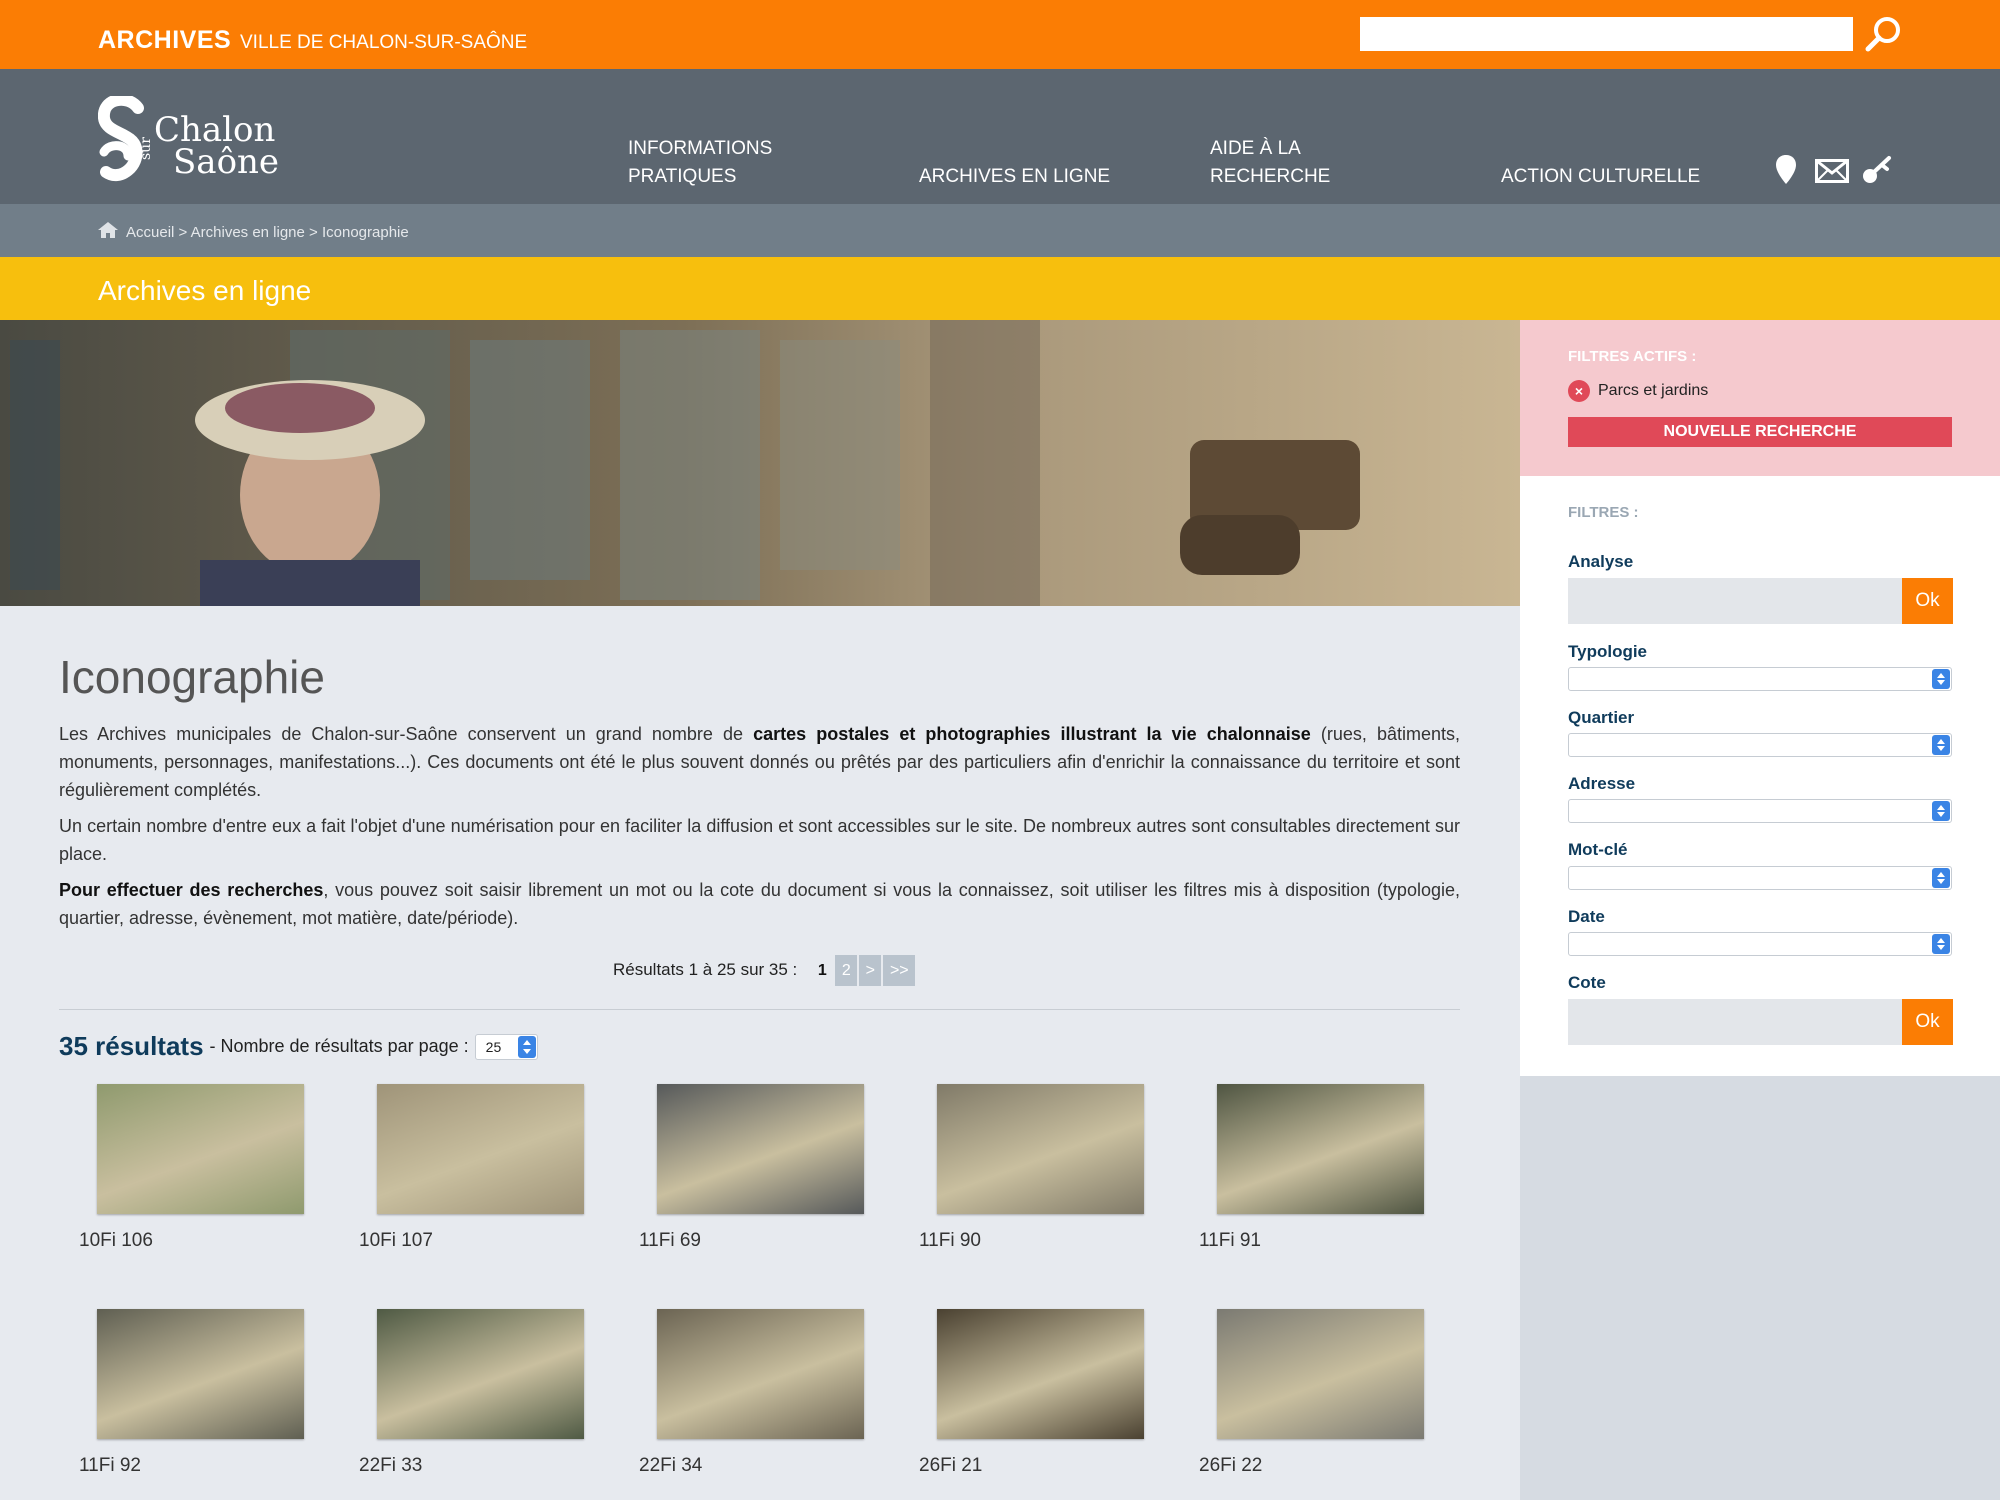 The width and height of the screenshot is (2000, 1500). What do you see at coordinates (205, 290) in the screenshot?
I see `section-title: Archives en ligne` at bounding box center [205, 290].